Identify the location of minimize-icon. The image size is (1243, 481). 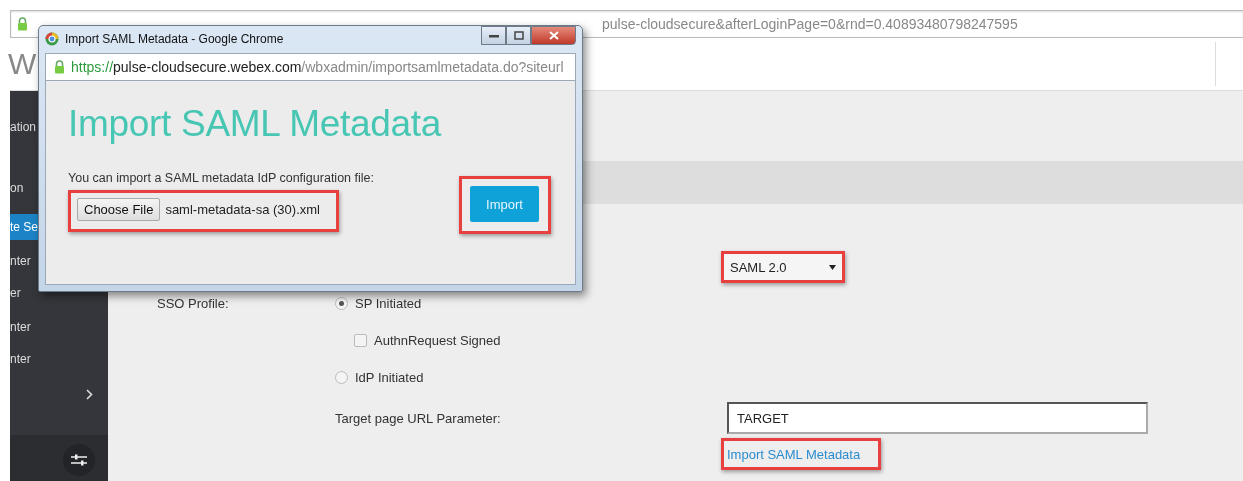
(493, 35).